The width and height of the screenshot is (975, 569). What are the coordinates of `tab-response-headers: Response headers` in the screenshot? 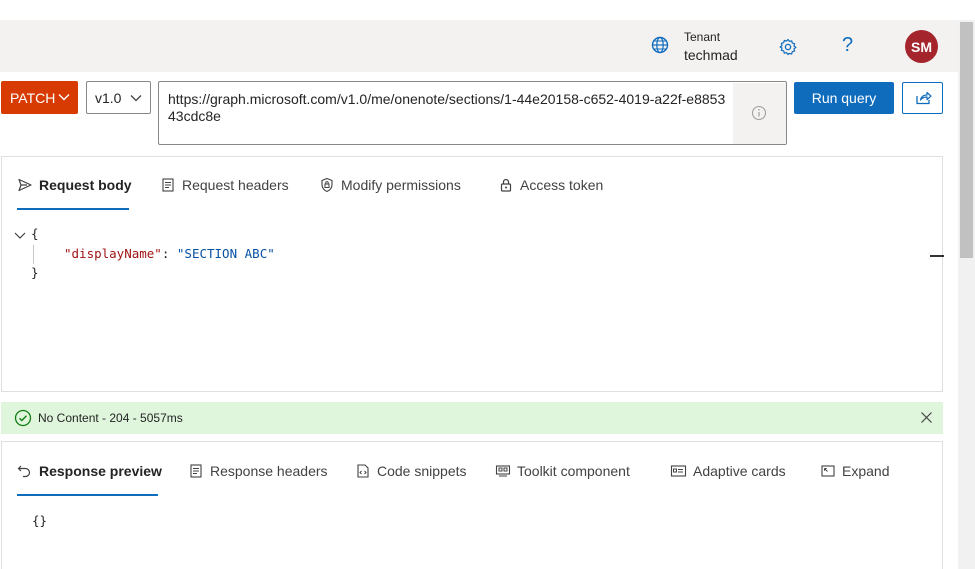 It's located at (258, 471).